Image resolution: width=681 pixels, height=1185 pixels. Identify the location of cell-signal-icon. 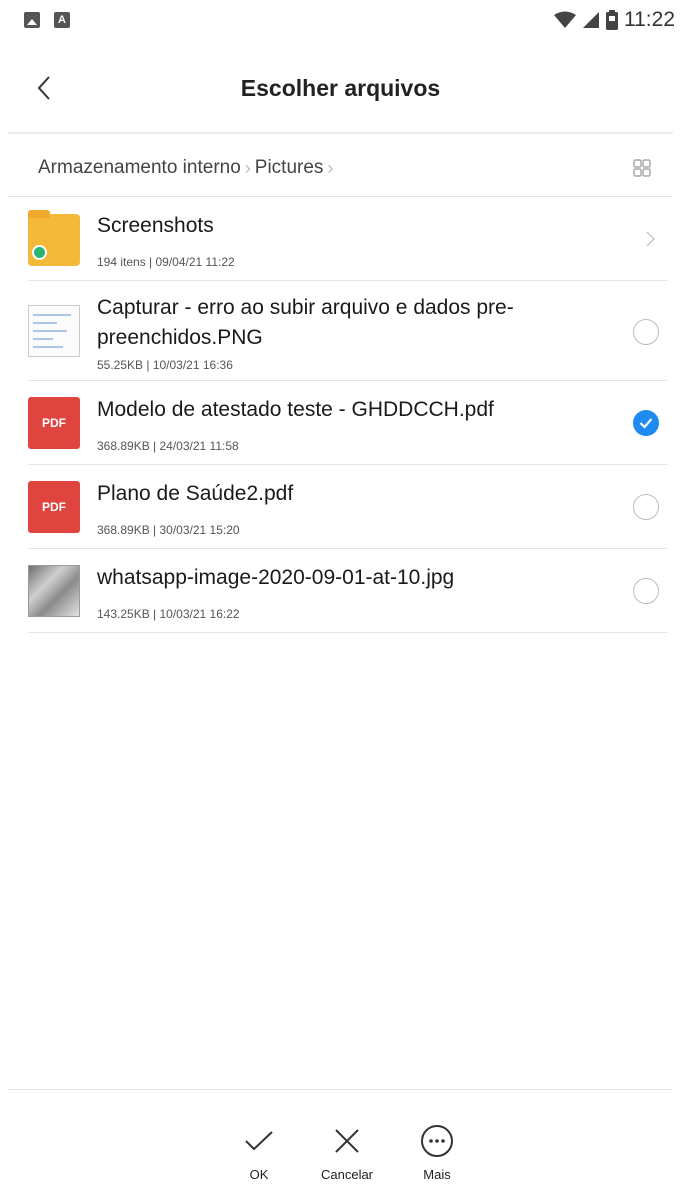
(591, 20).